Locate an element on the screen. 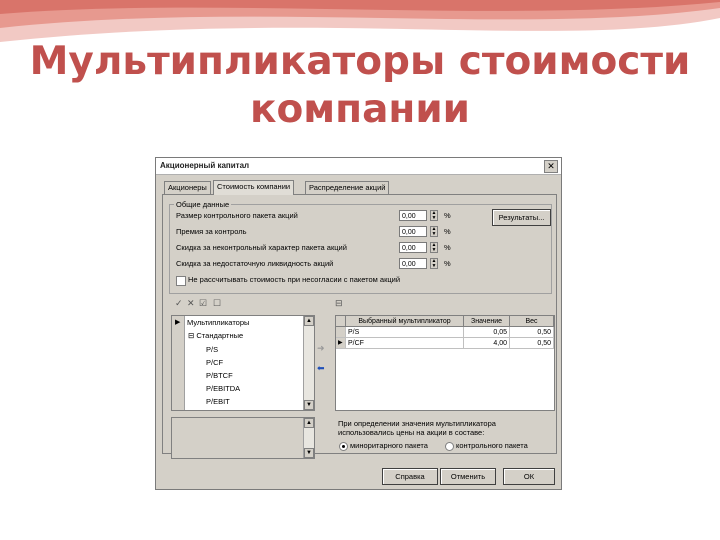 The image size is (720, 540). help-button: Справка is located at coordinates (410, 476).